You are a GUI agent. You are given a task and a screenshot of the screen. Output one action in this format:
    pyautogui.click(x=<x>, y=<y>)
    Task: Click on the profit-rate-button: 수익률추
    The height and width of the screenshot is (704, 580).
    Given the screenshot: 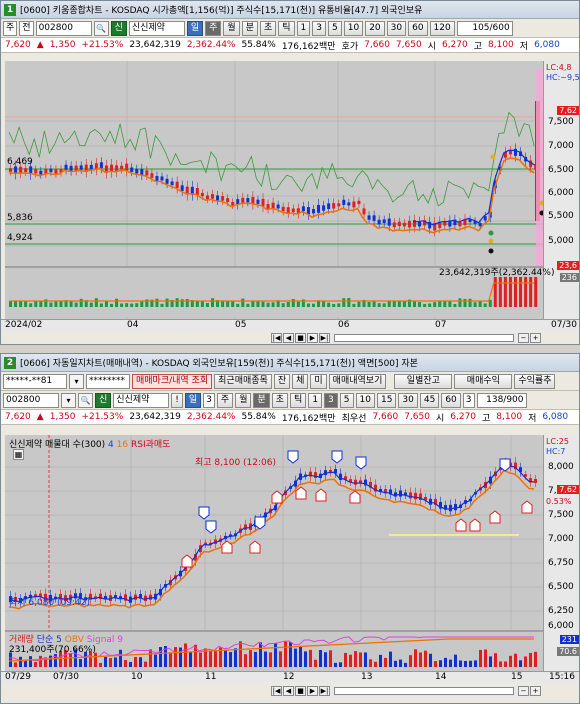 What is the action you would take?
    pyautogui.click(x=535, y=381)
    